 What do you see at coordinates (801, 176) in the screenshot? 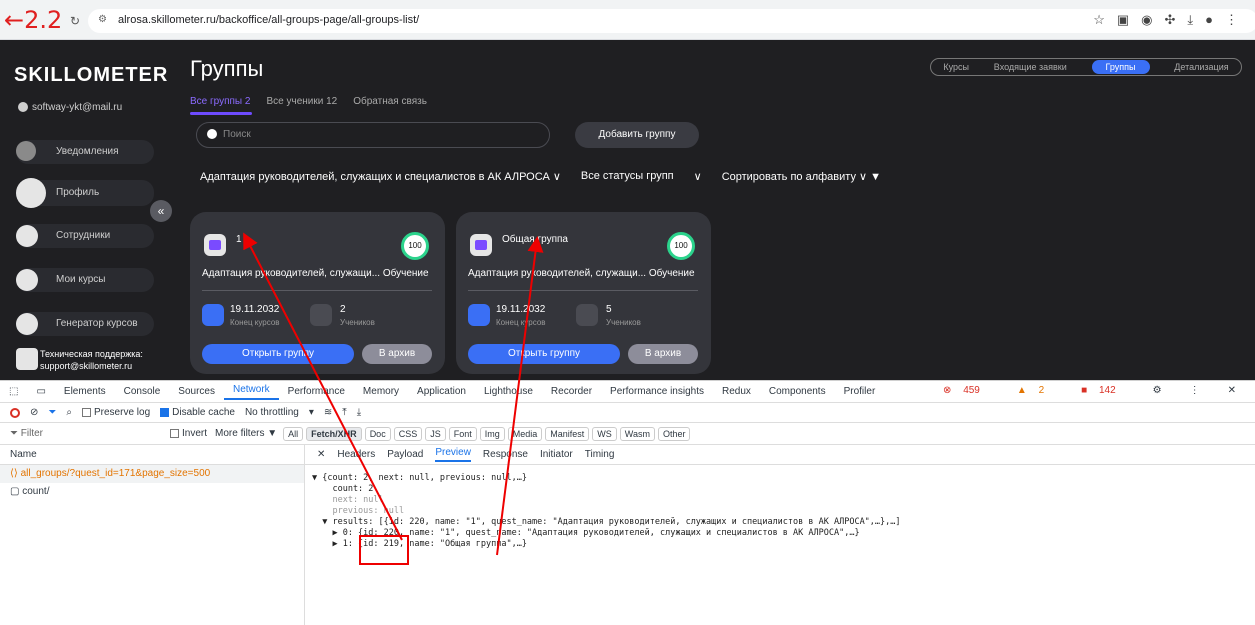
I see `sort-filter: Сортировать по алфавиту ∨ ▼` at bounding box center [801, 176].